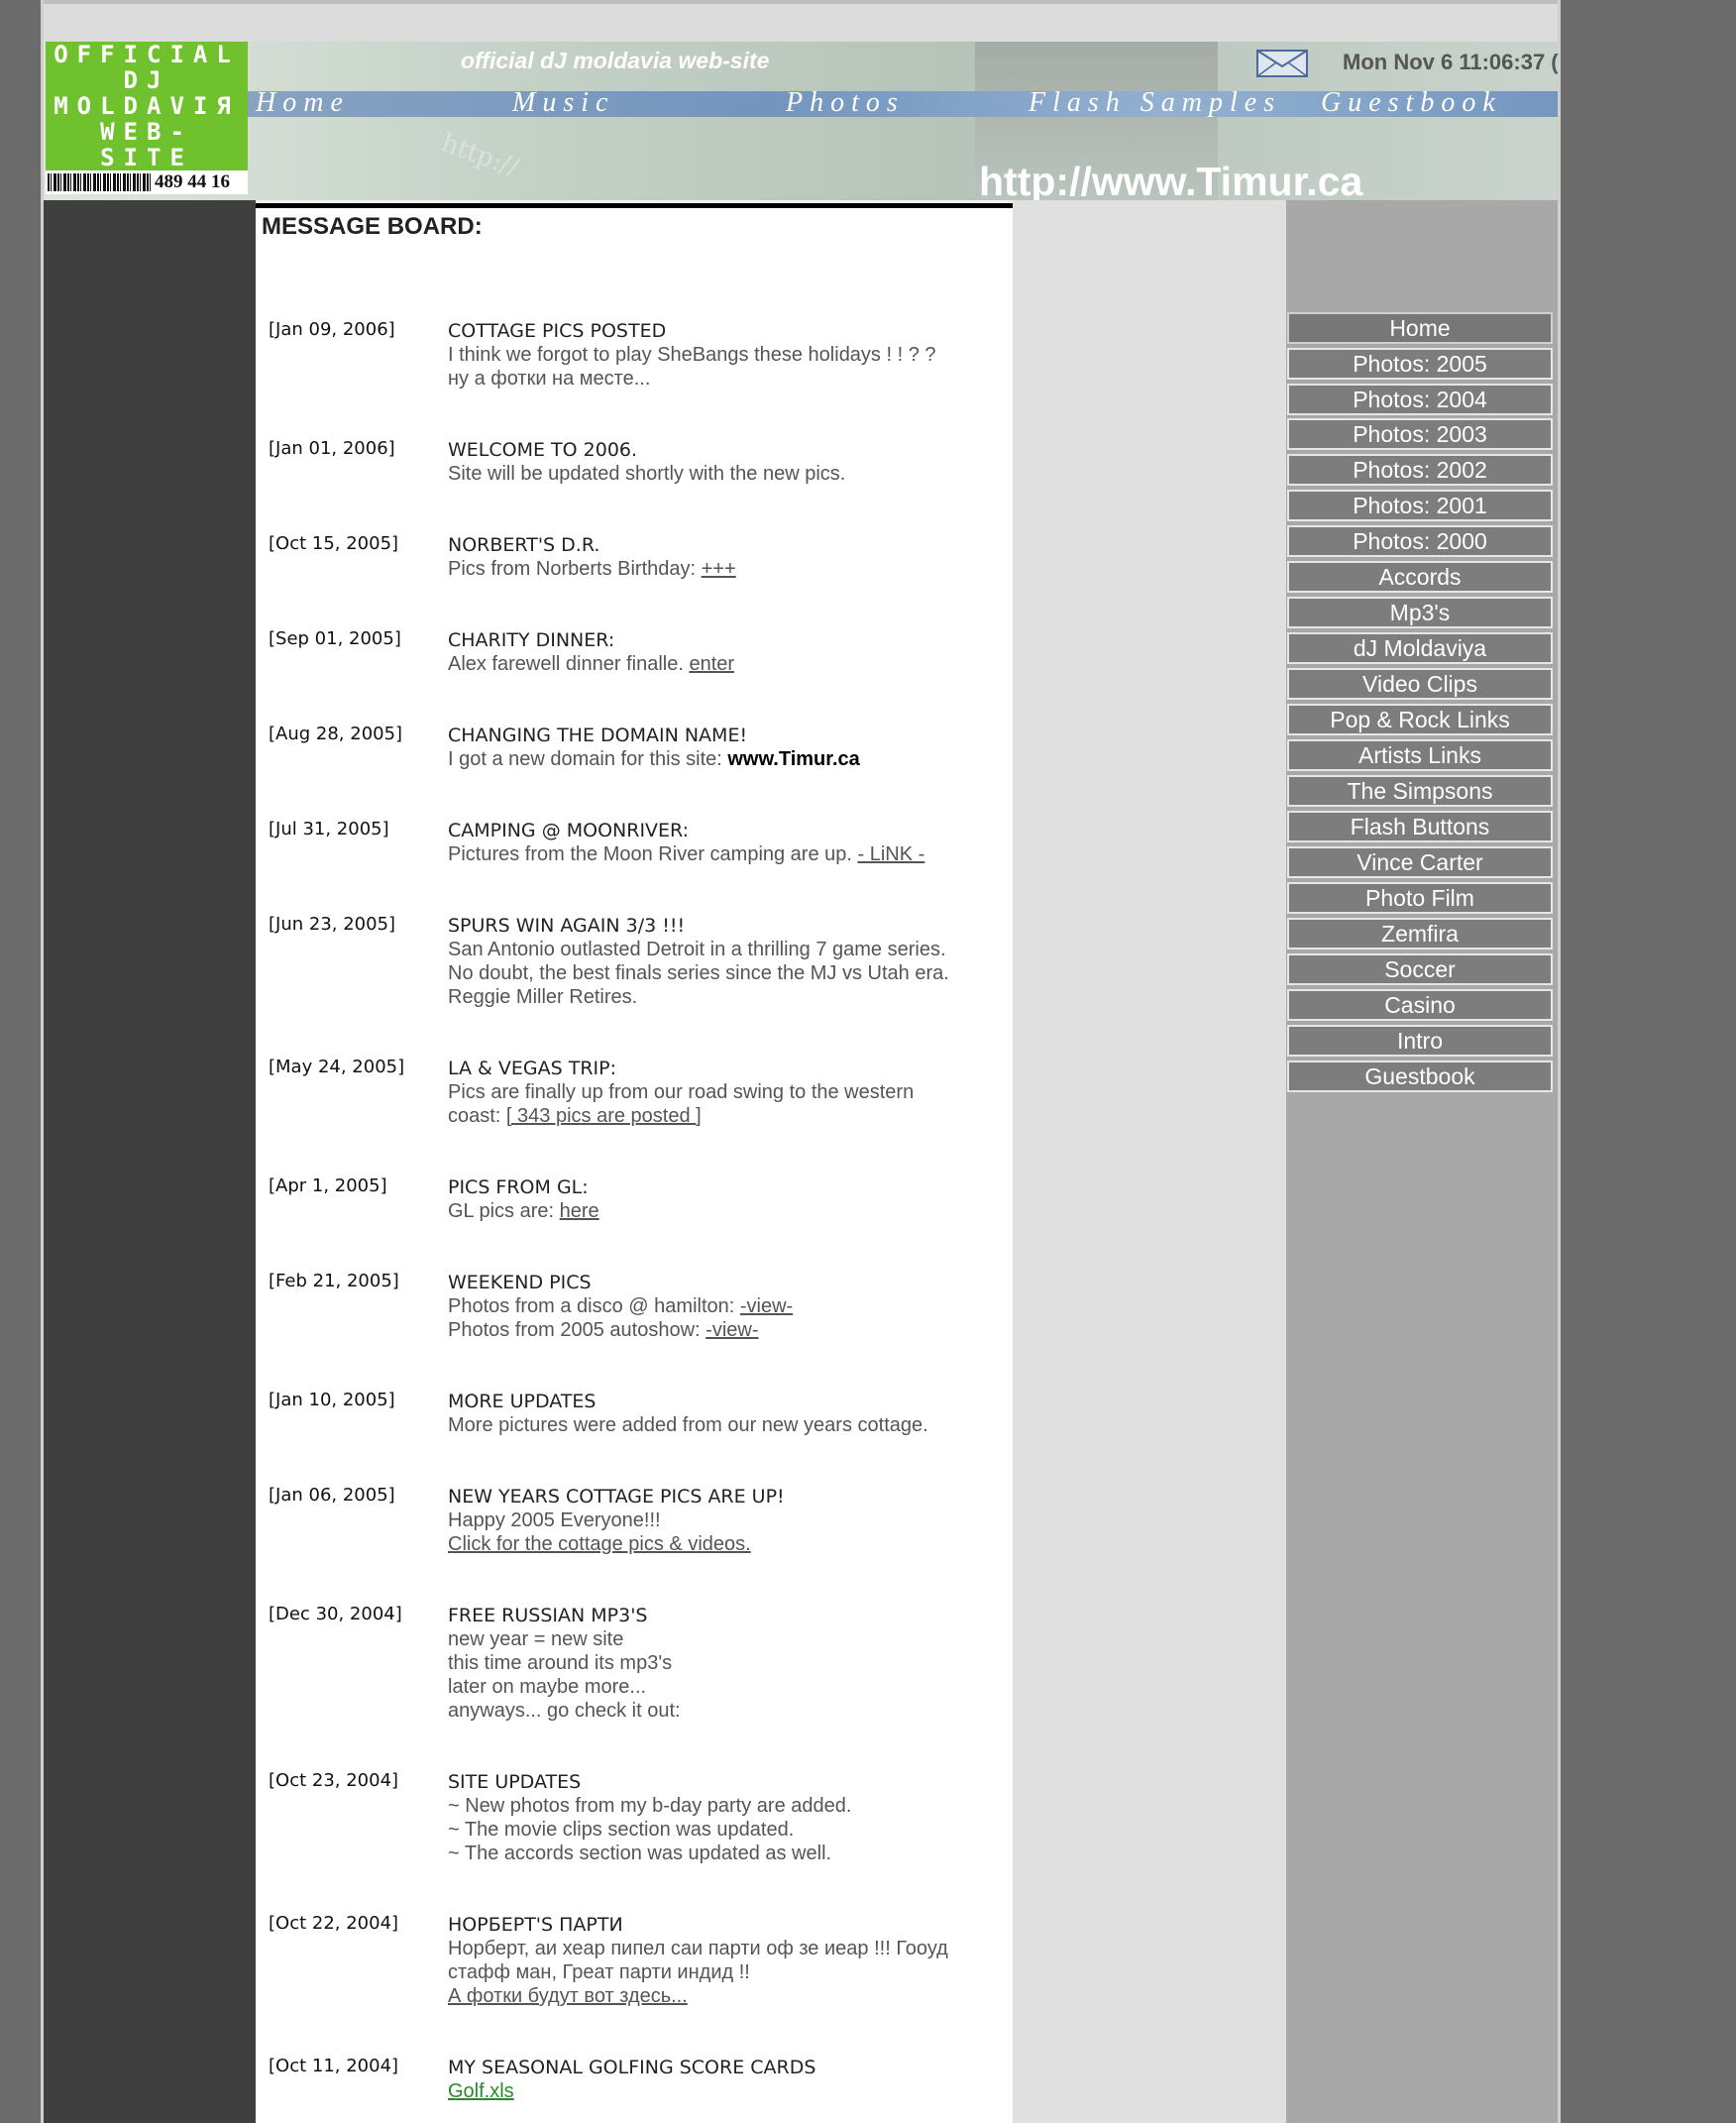  Describe the element at coordinates (567, 926) in the screenshot. I see `entry-title: SPURS WIN AGAIN 3/3 !!!` at that location.